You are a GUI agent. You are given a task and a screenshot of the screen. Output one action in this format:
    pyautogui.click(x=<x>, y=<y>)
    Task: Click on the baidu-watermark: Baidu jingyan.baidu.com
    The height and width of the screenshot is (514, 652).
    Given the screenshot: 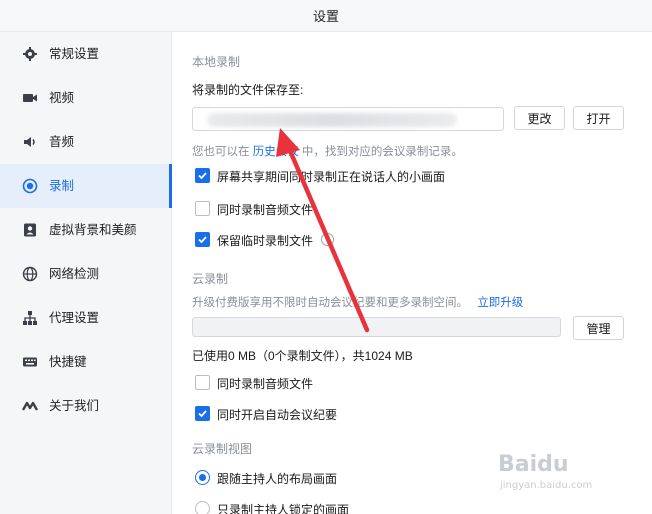 What is the action you would take?
    pyautogui.click(x=558, y=476)
    